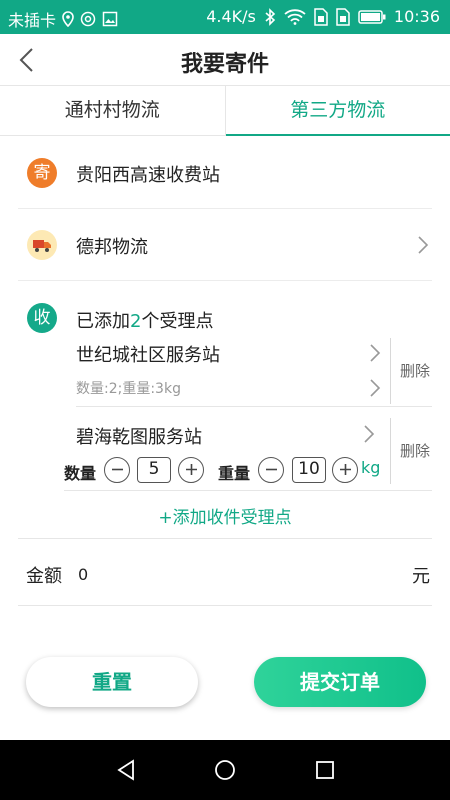 The image size is (450, 800). What do you see at coordinates (224, 64) in the screenshot?
I see `page-title: 我要寄件` at bounding box center [224, 64].